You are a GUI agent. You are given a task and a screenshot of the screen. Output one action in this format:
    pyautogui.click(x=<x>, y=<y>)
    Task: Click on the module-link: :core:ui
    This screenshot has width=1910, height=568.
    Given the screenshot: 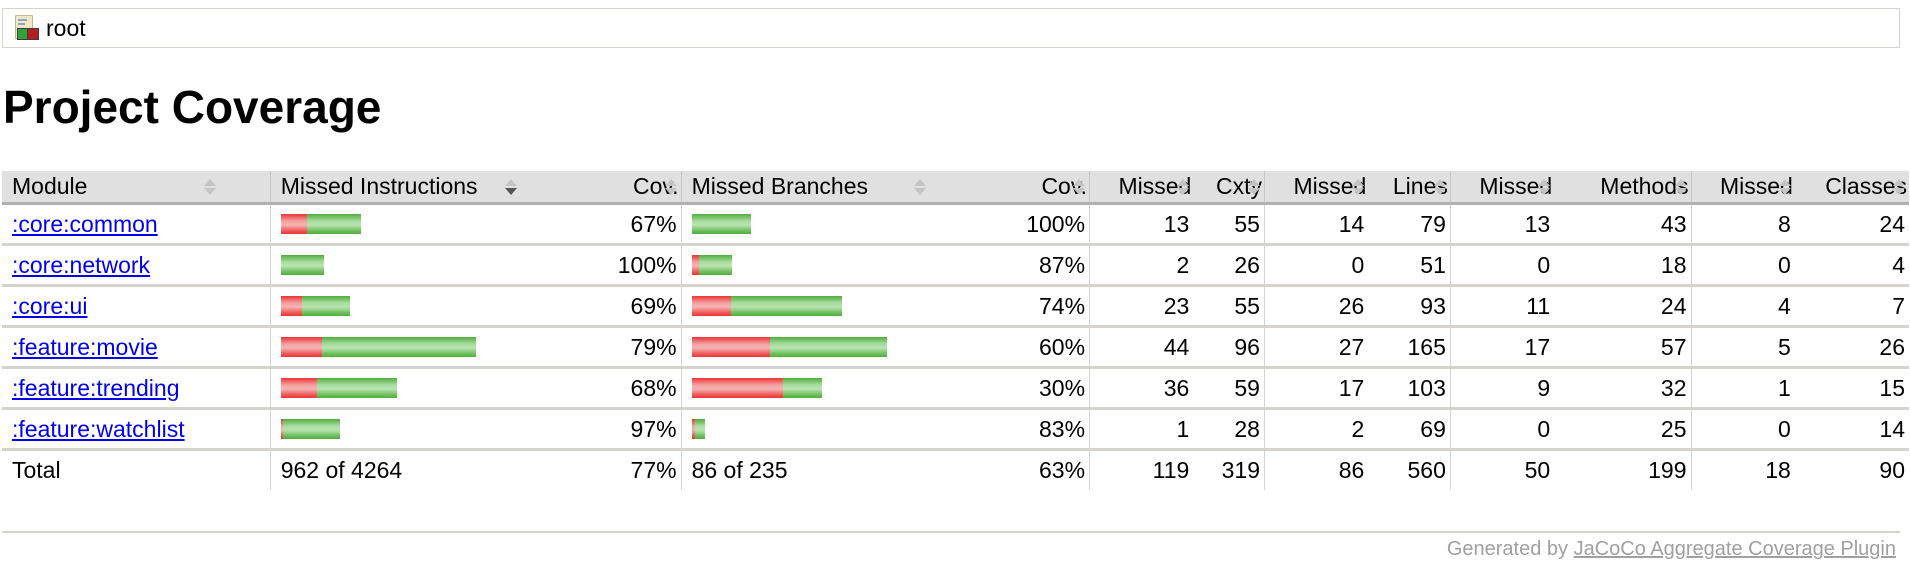 What is the action you would take?
    pyautogui.click(x=49, y=306)
    